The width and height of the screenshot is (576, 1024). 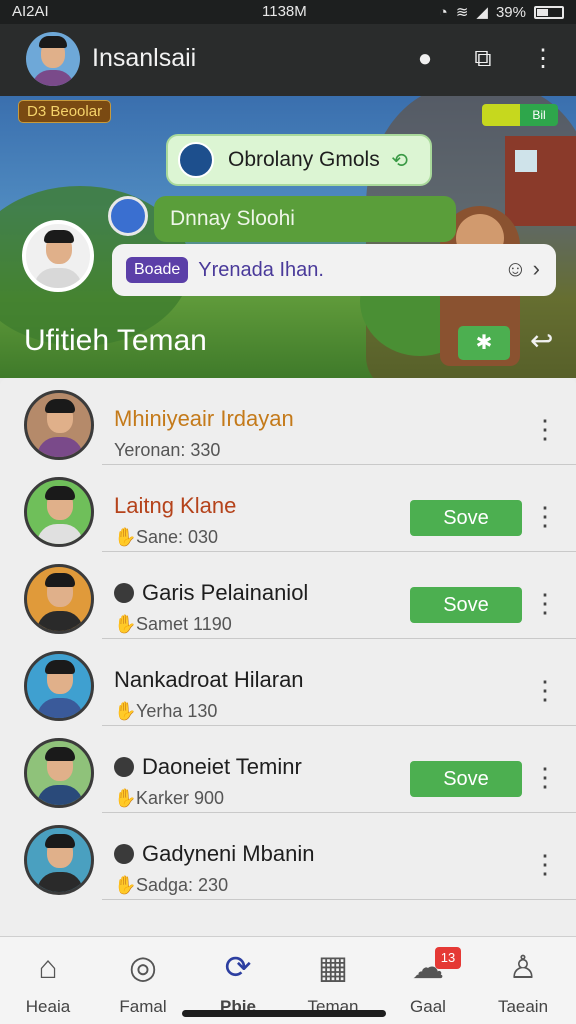 I want to click on nav-chat: ☁ 13 Gaal, so click(x=428, y=982).